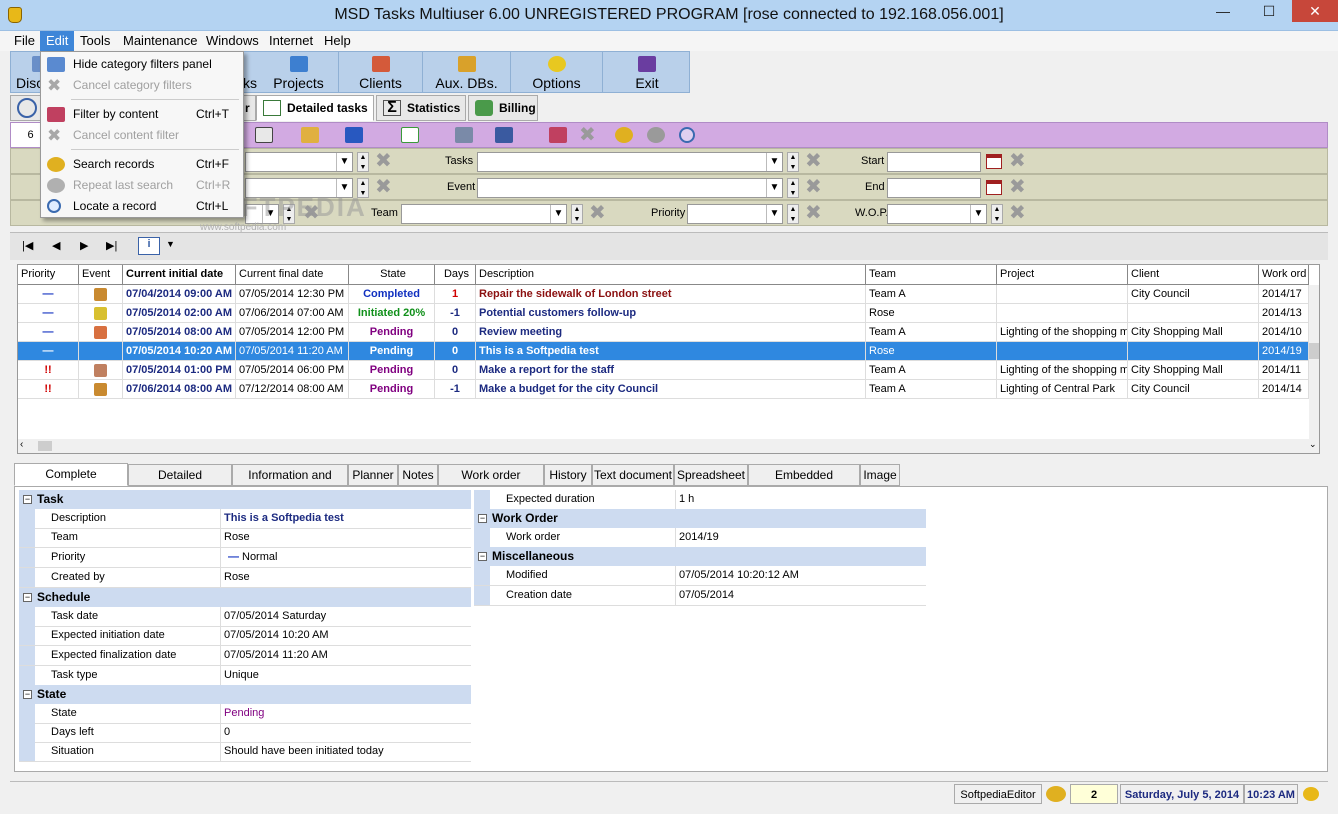  What do you see at coordinates (630, 188) in the screenshot?
I see `event-combo: ▼` at bounding box center [630, 188].